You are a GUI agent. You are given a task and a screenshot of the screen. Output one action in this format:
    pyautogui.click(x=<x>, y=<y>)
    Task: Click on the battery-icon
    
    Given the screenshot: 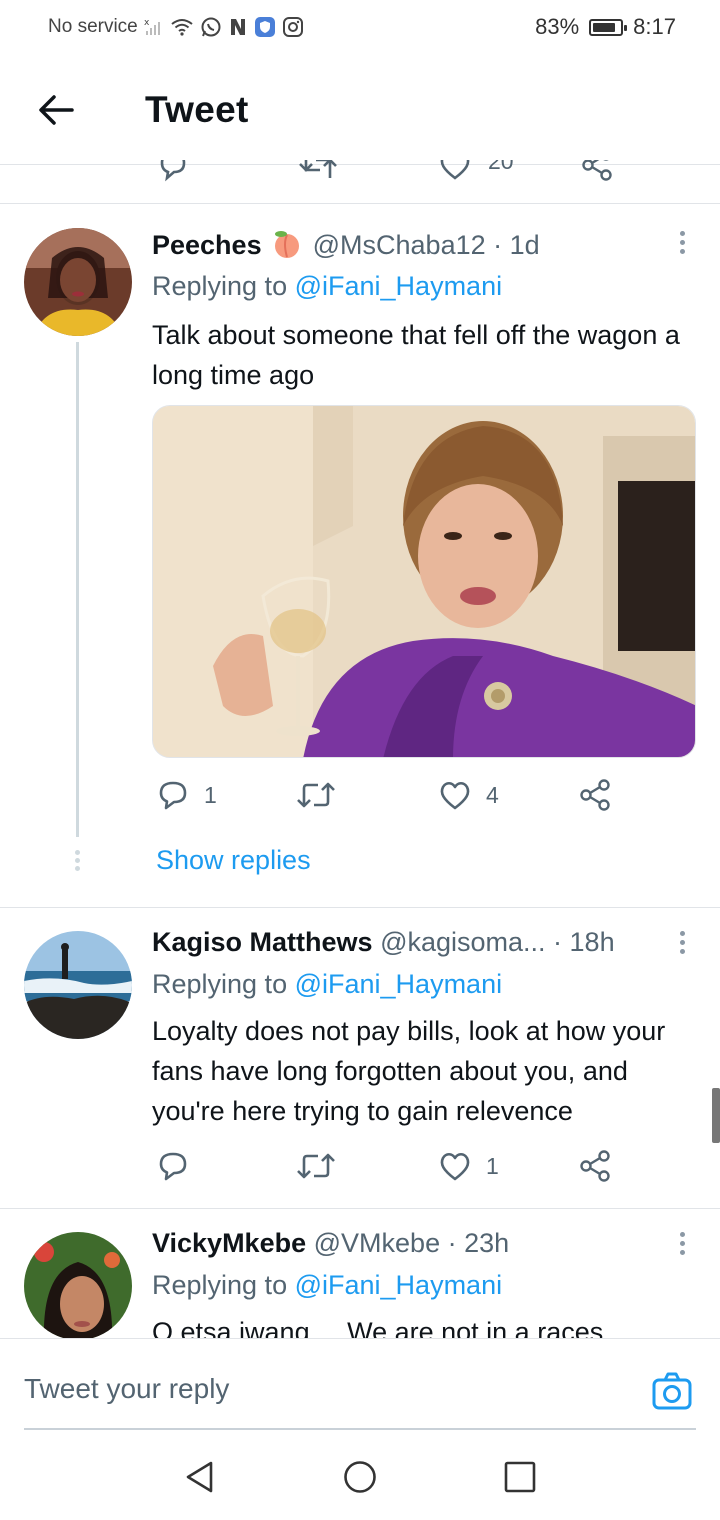 What is the action you would take?
    pyautogui.click(x=608, y=27)
    